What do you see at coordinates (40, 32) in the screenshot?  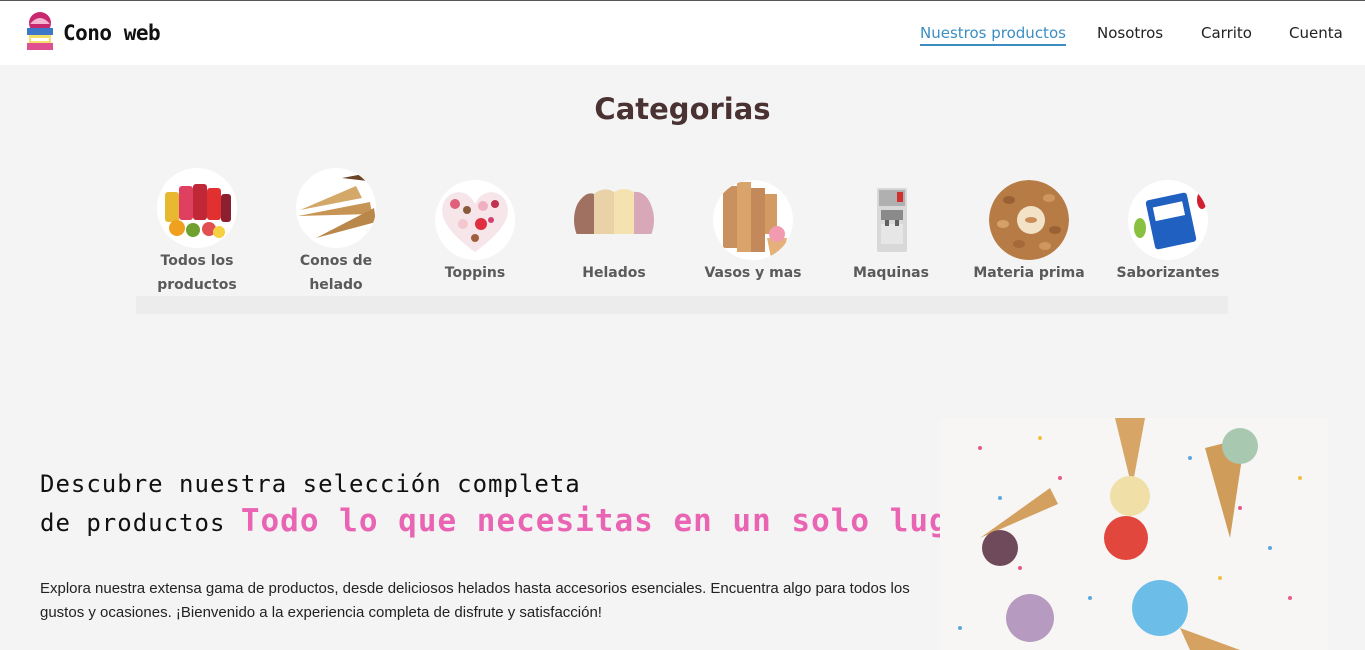 I see `cono-web-logo-icon` at bounding box center [40, 32].